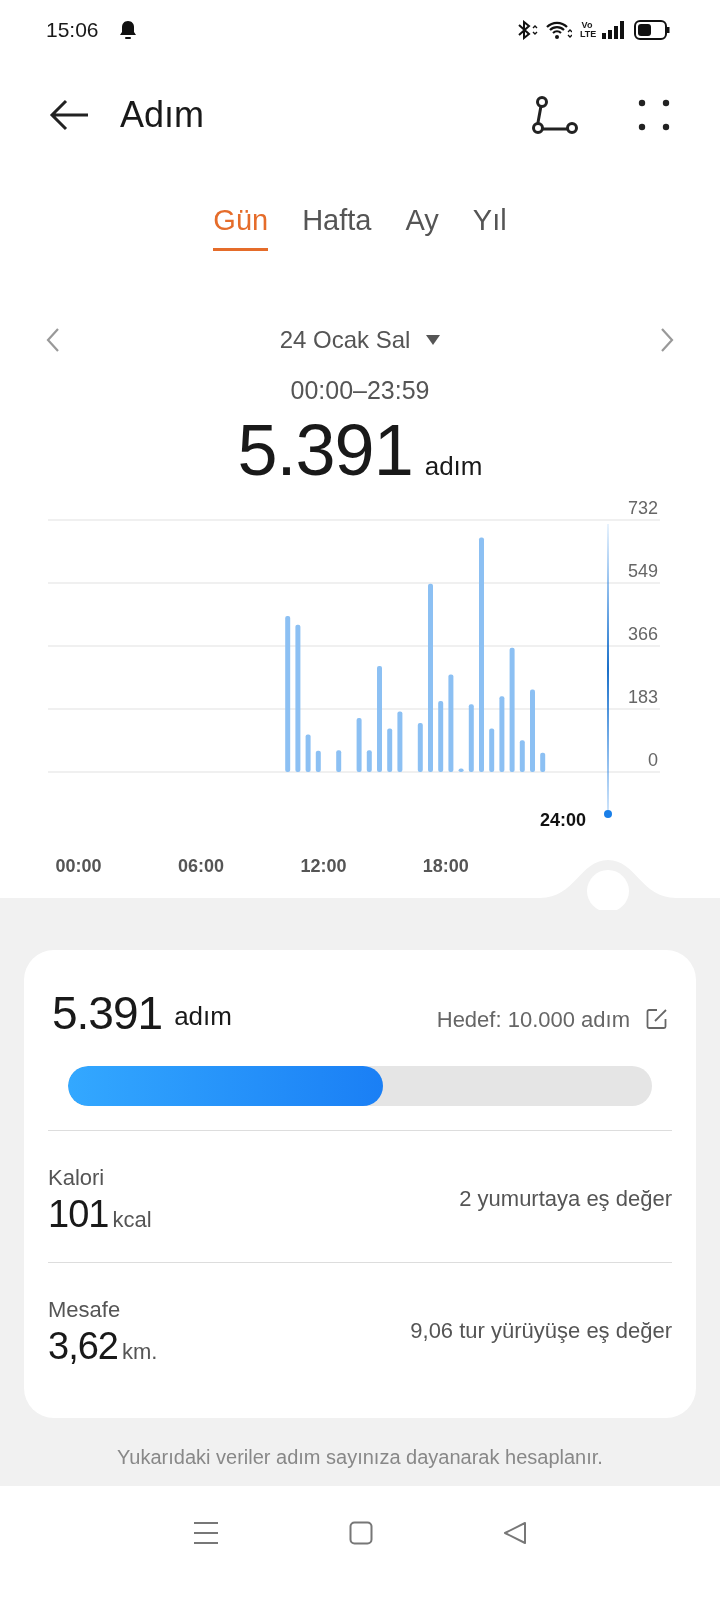  I want to click on signal-icon, so click(614, 30).